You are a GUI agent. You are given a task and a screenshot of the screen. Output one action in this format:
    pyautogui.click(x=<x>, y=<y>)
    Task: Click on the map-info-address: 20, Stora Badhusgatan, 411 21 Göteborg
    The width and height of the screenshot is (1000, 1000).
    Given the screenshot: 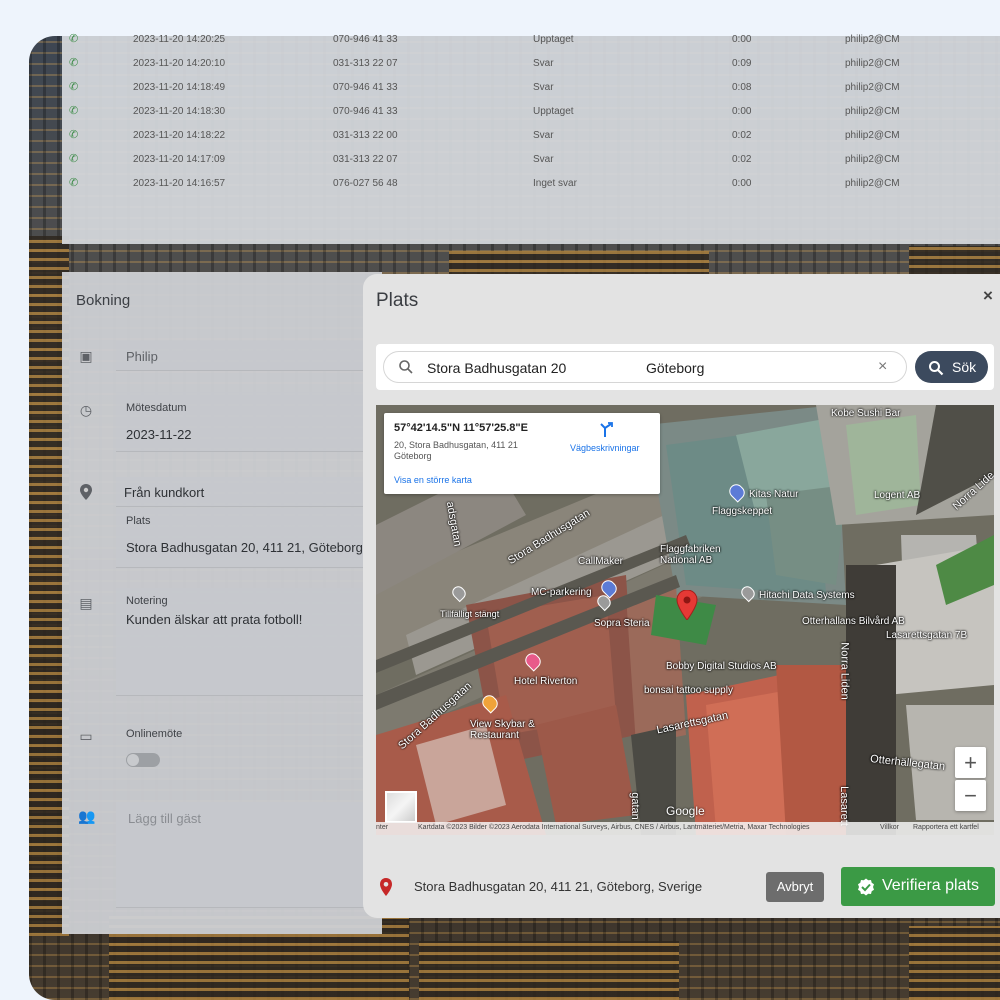 What is the action you would take?
    pyautogui.click(x=456, y=450)
    